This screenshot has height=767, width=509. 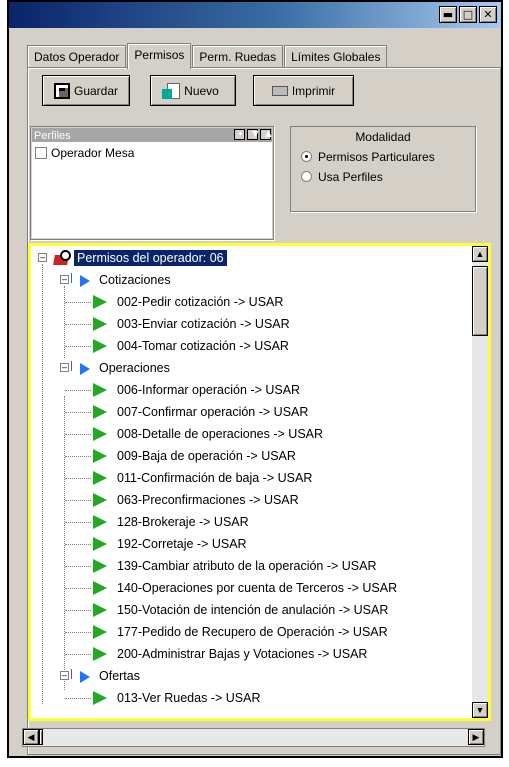 I want to click on printer-icon, so click(x=279, y=90).